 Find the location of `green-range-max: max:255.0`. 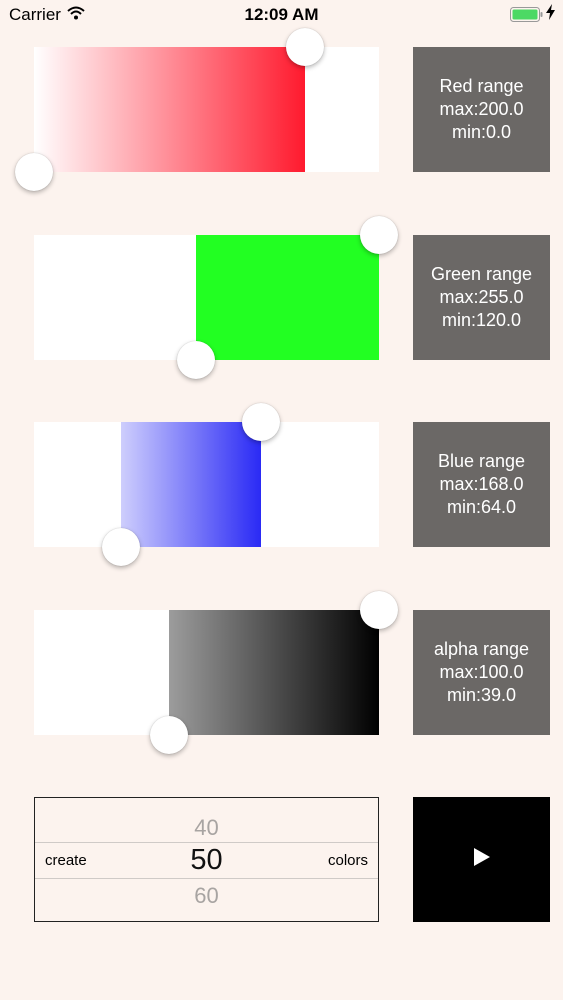

green-range-max: max:255.0 is located at coordinates (481, 297).